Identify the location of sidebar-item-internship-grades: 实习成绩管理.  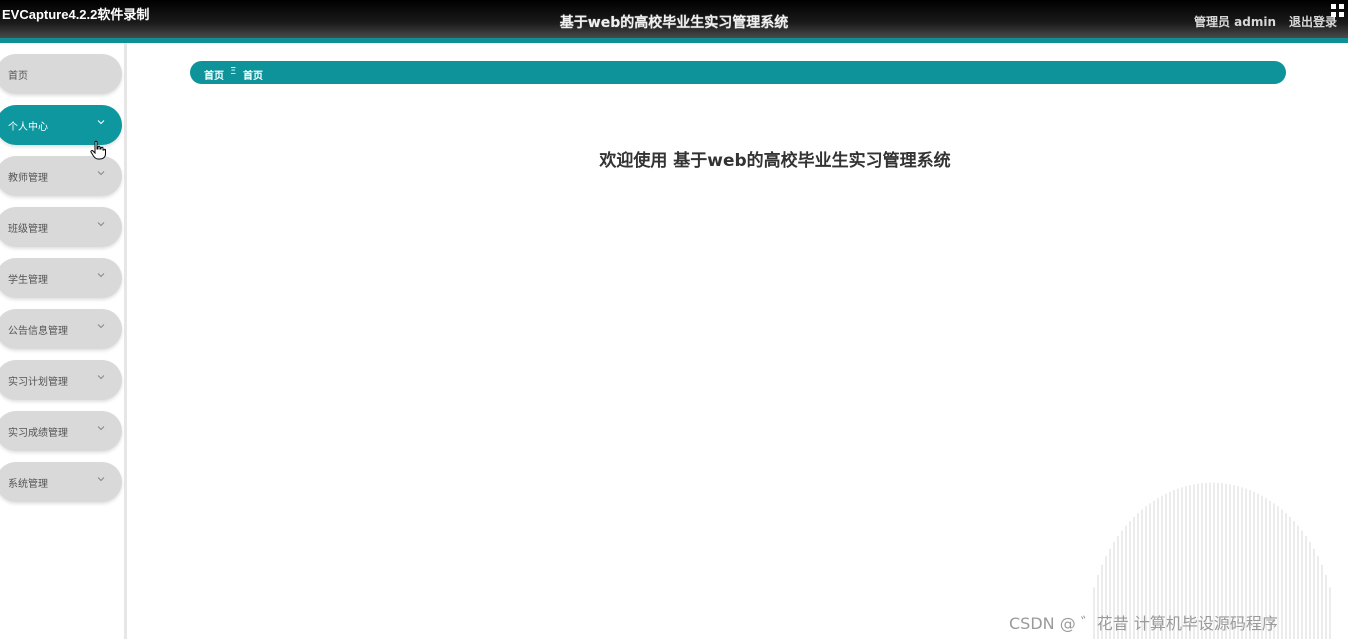
(61, 431).